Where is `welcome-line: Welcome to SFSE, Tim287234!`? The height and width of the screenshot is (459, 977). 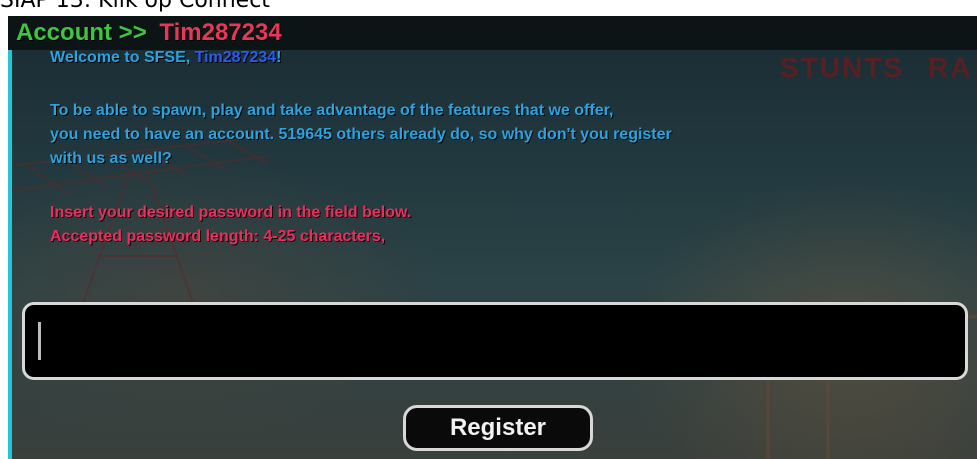 welcome-line: Welcome to SFSE, Tim287234! is located at coordinates (166, 58).